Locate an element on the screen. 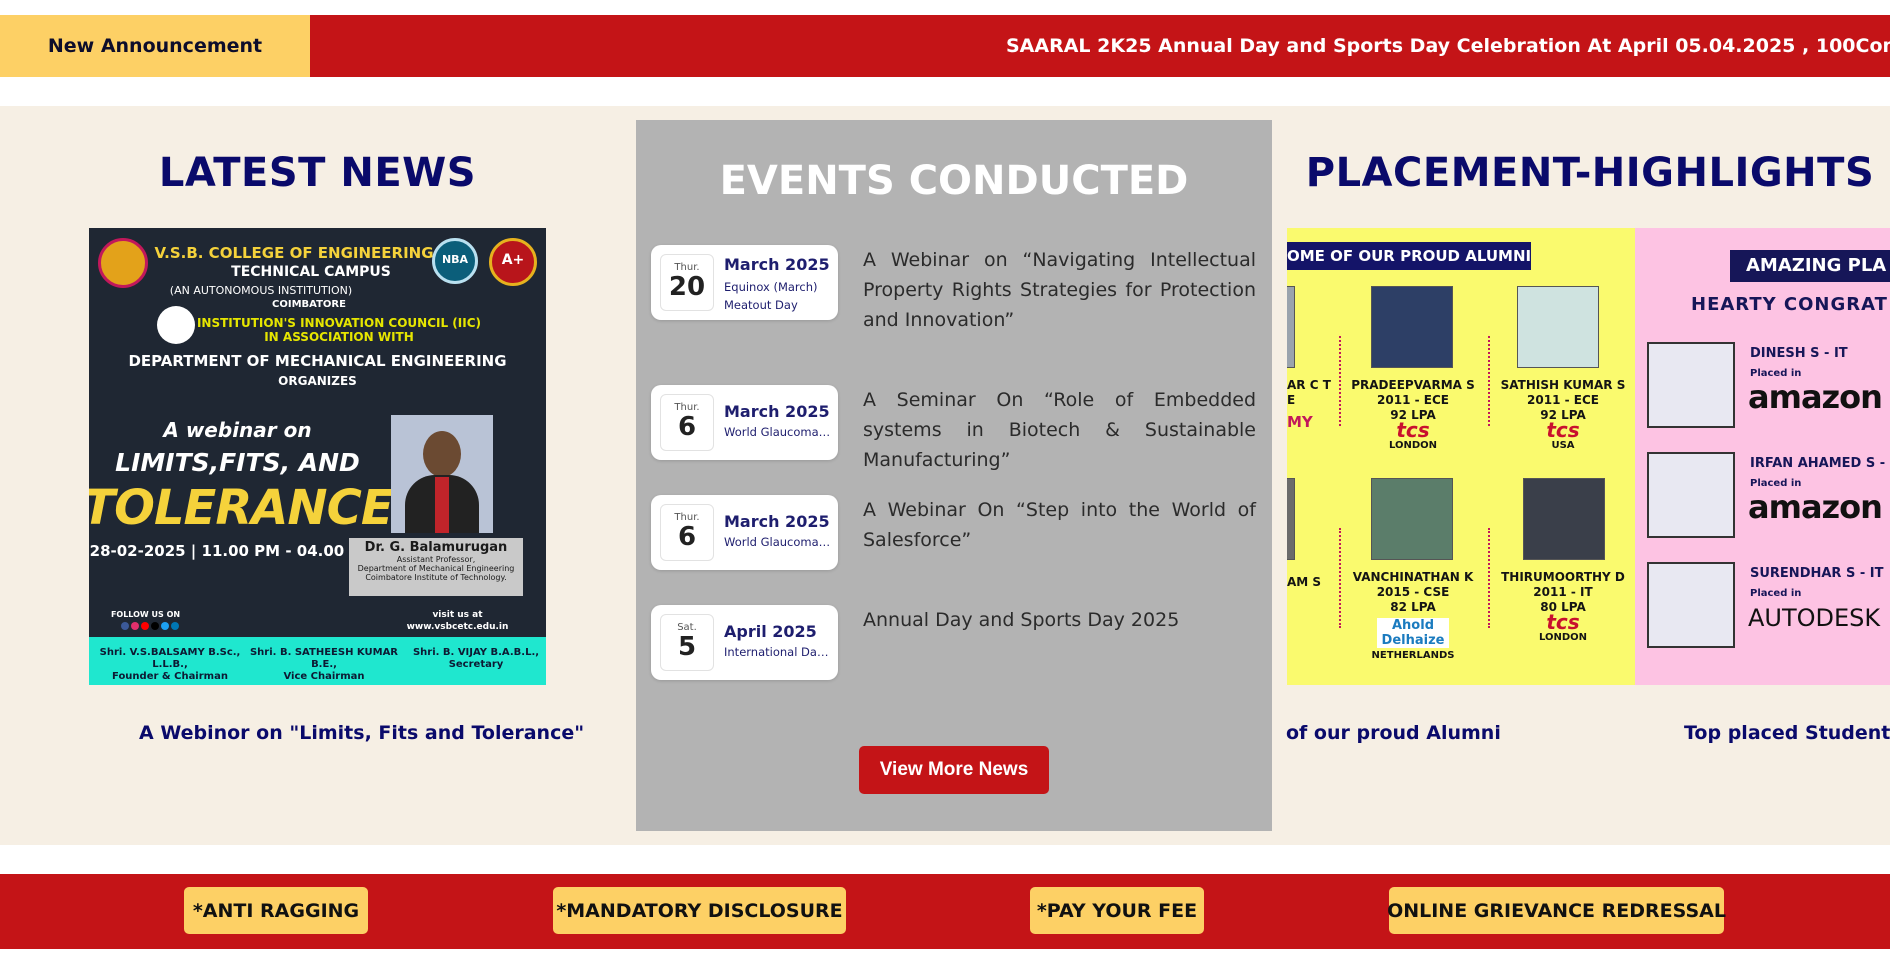 This screenshot has height=966, width=1890. poster-visit: visit us at is located at coordinates (457, 615).